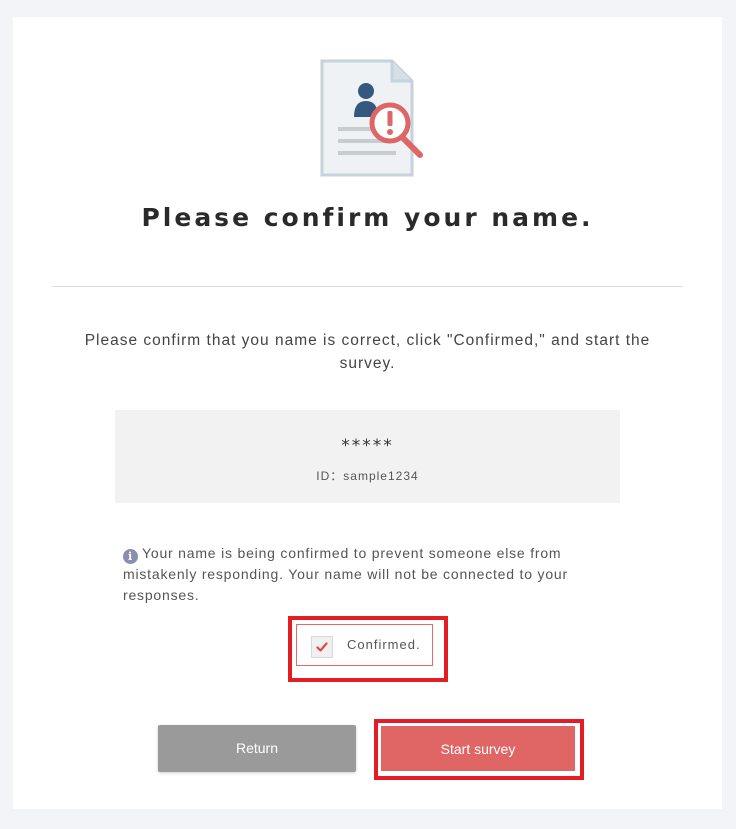 The height and width of the screenshot is (829, 736). What do you see at coordinates (257, 748) in the screenshot?
I see `return-button: Return` at bounding box center [257, 748].